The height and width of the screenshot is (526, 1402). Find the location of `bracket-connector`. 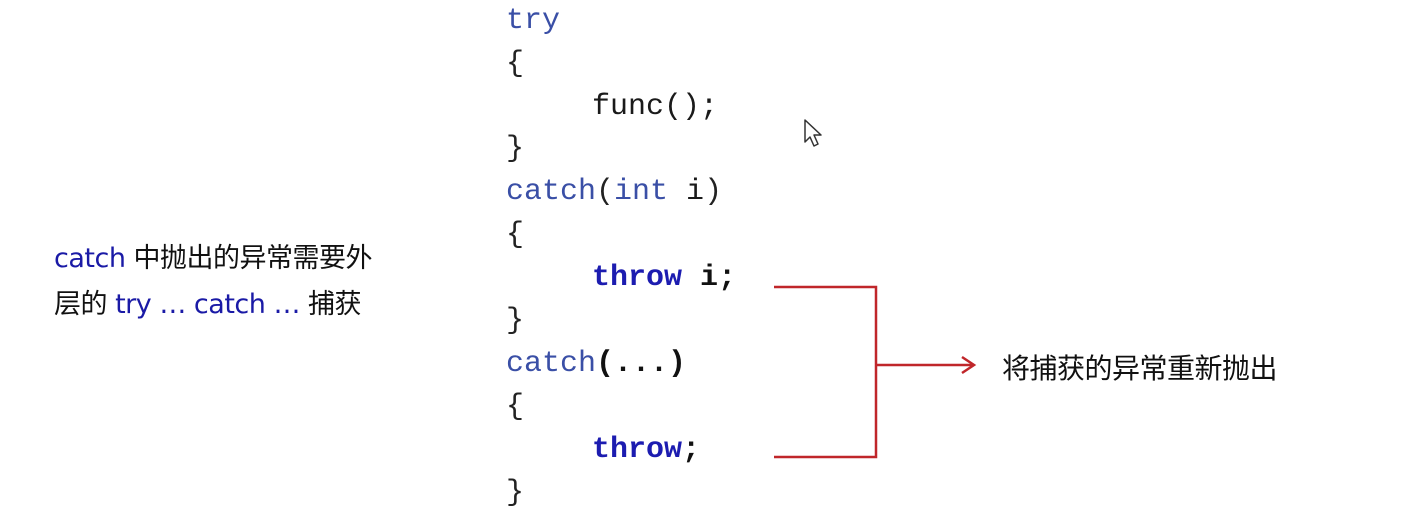

bracket-connector is located at coordinates (875, 372).